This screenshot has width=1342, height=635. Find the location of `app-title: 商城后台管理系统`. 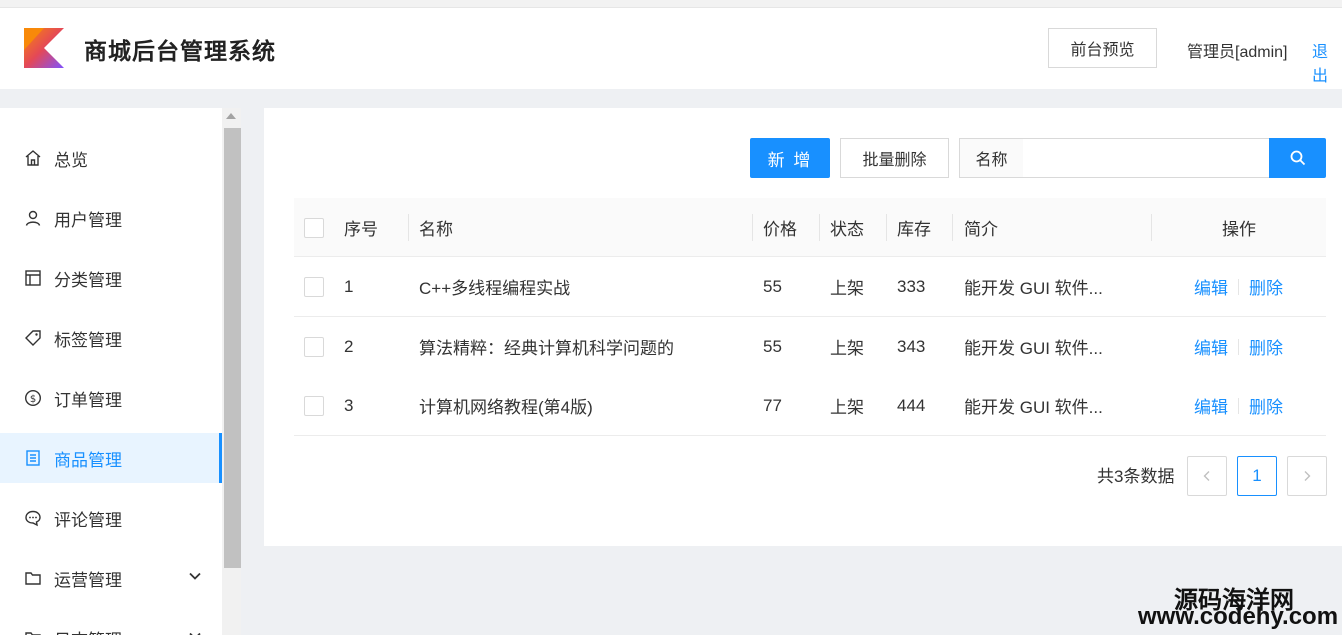

app-title: 商城后台管理系统 is located at coordinates (180, 51).